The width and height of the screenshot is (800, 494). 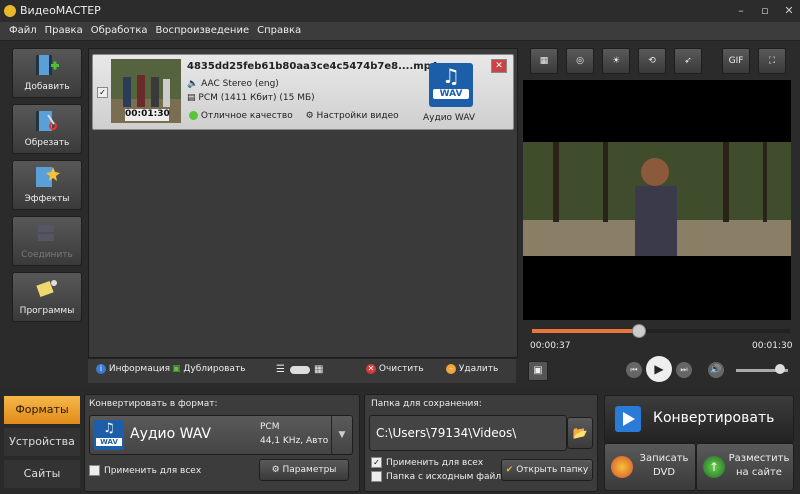 I want to click on total-time: 00:01:30, so click(x=772, y=346).